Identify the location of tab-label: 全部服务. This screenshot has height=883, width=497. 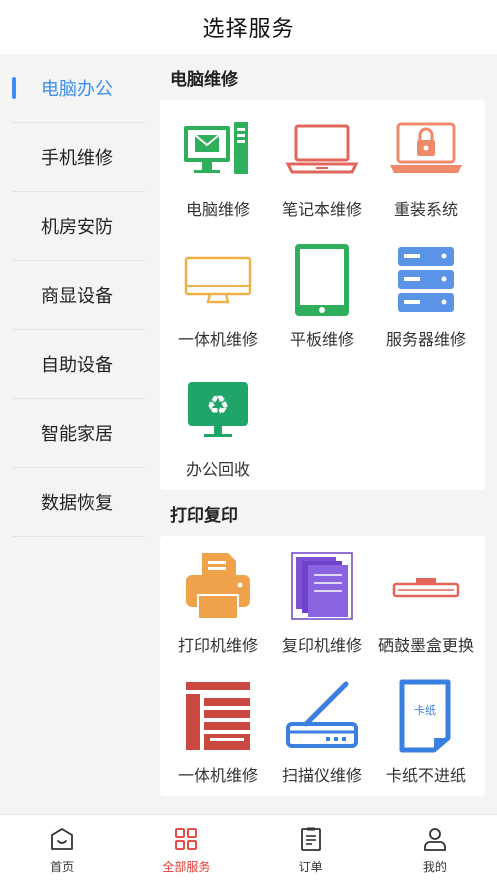
(186, 867).